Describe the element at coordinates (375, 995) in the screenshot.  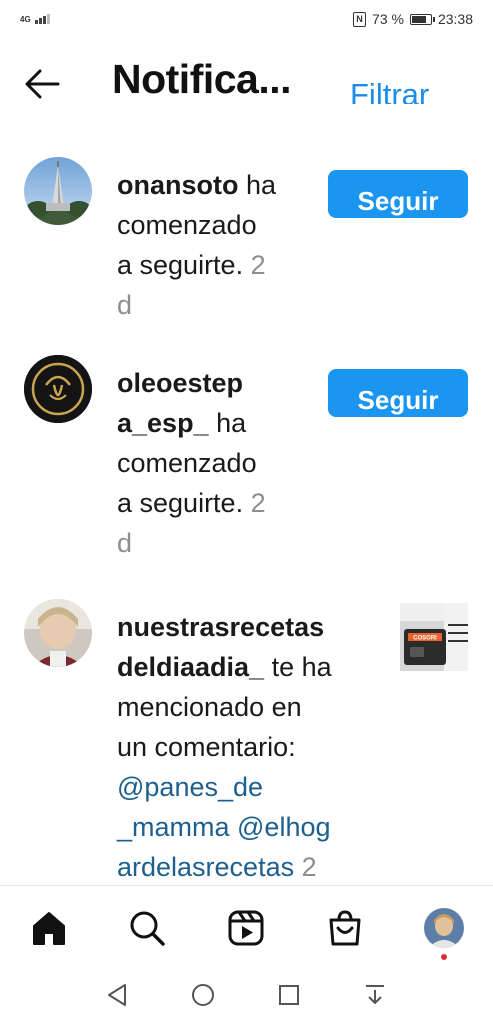
I see `notification-pull-icon` at that location.